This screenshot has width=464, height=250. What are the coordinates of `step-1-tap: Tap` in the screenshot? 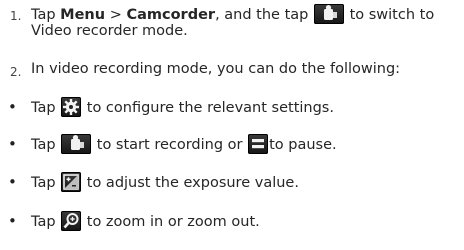 It's located at (43, 15).